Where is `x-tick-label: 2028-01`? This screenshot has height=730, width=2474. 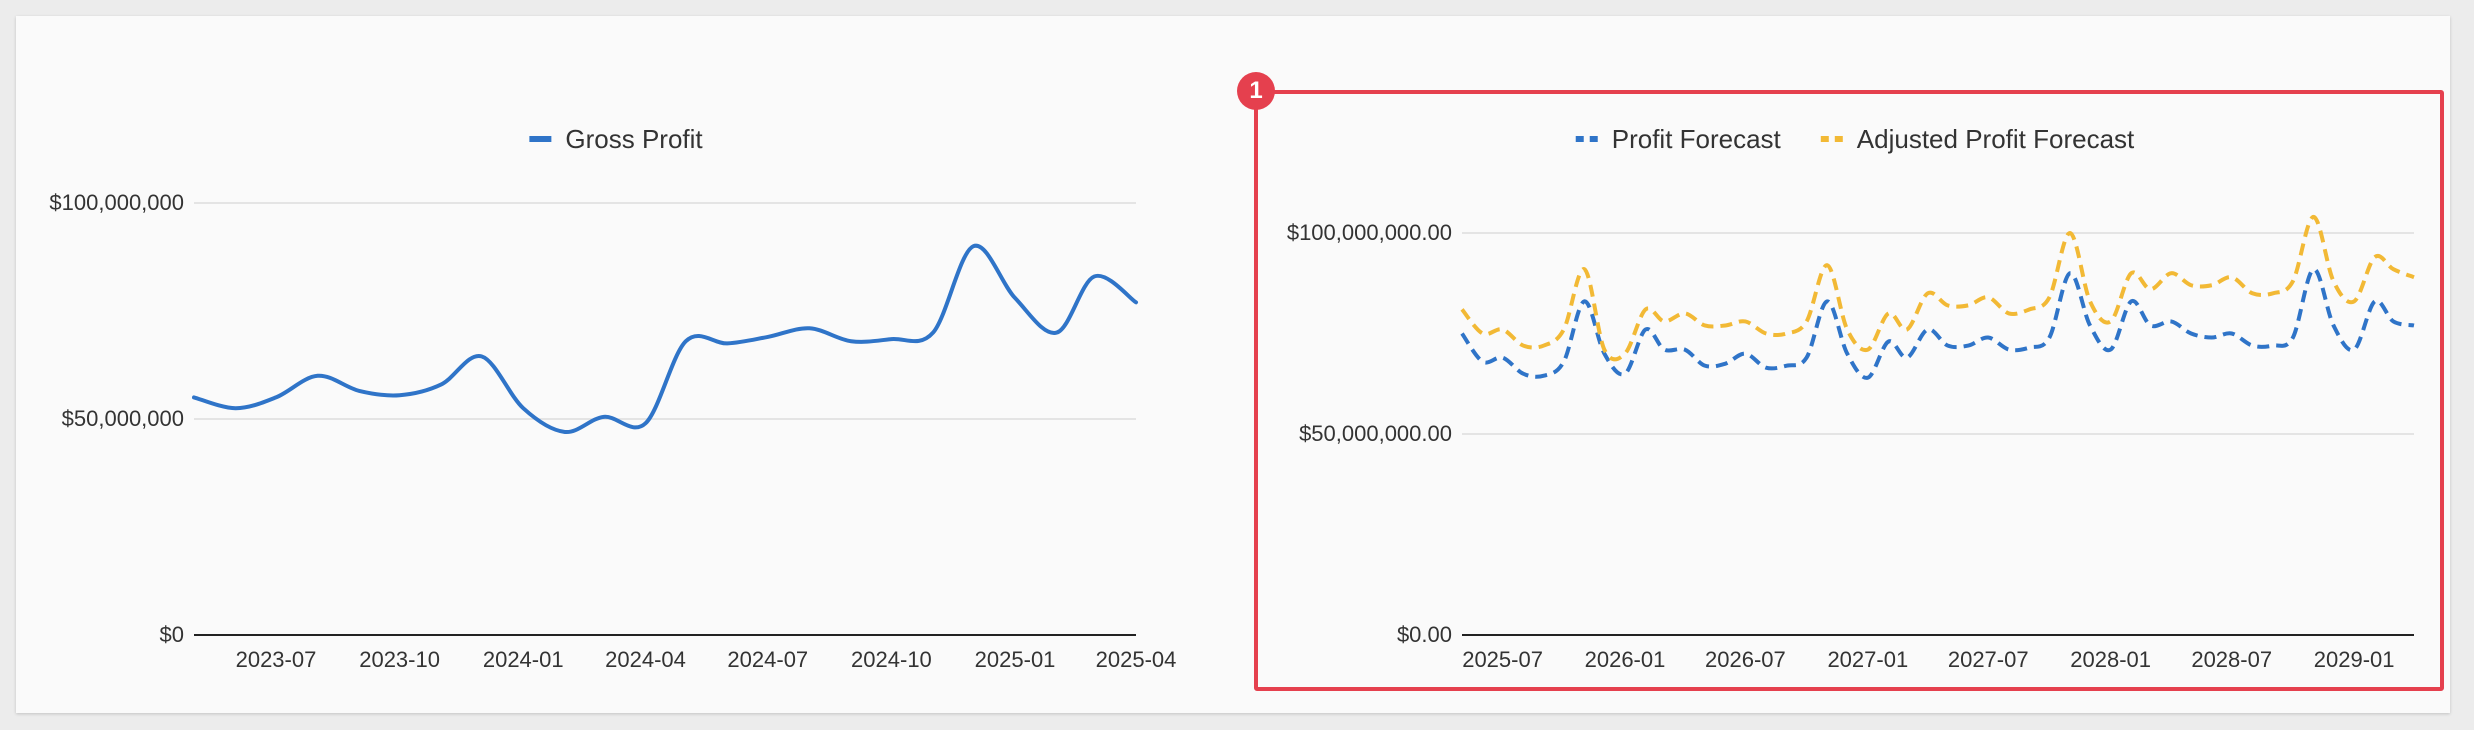
x-tick-label: 2028-01 is located at coordinates (2110, 659).